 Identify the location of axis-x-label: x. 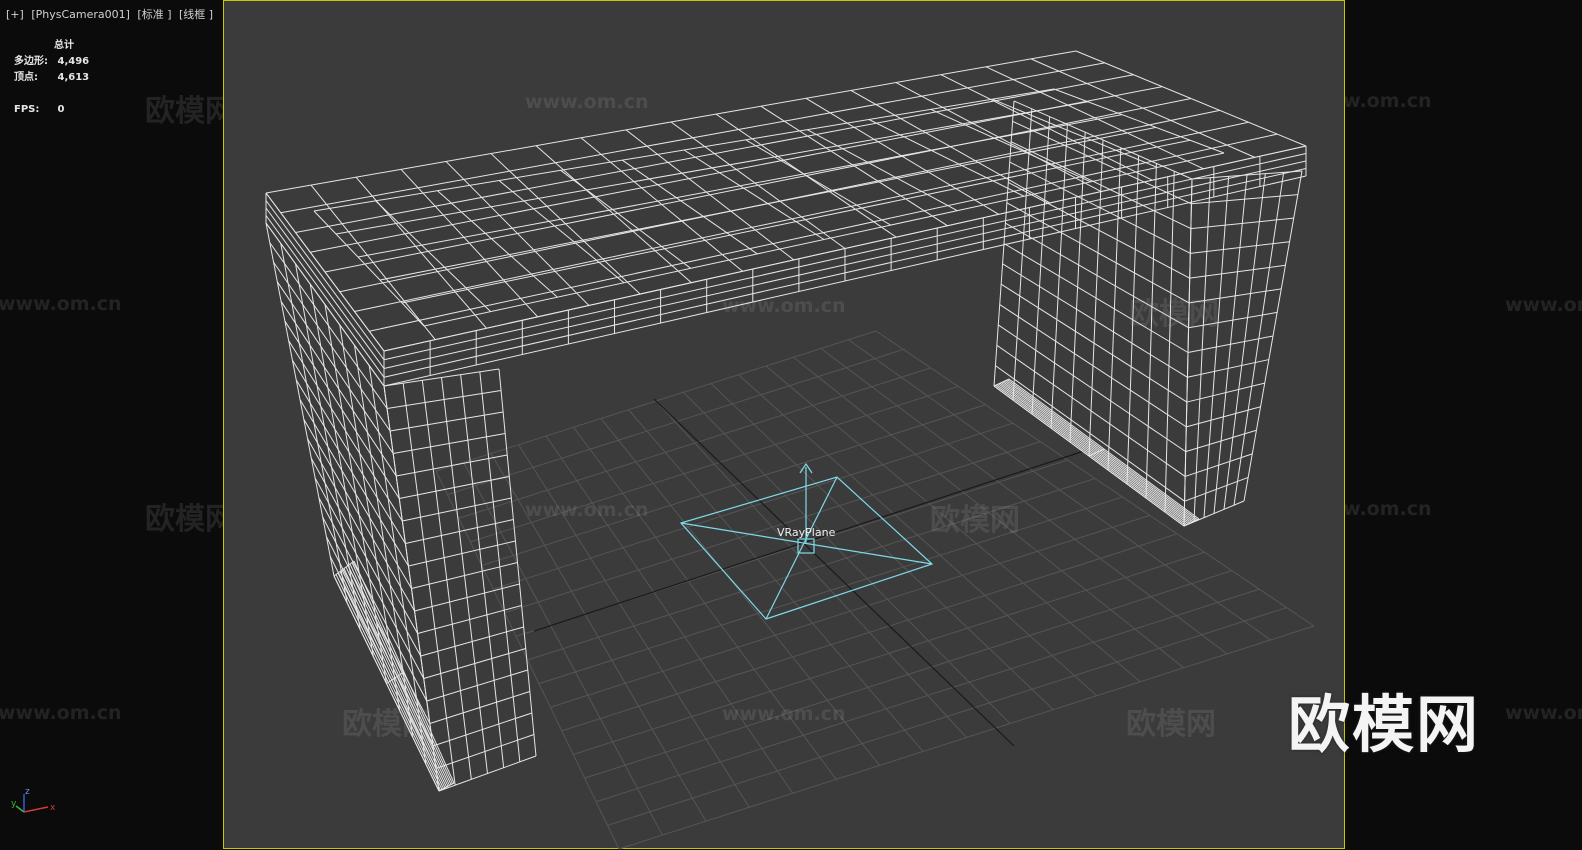
(53, 808).